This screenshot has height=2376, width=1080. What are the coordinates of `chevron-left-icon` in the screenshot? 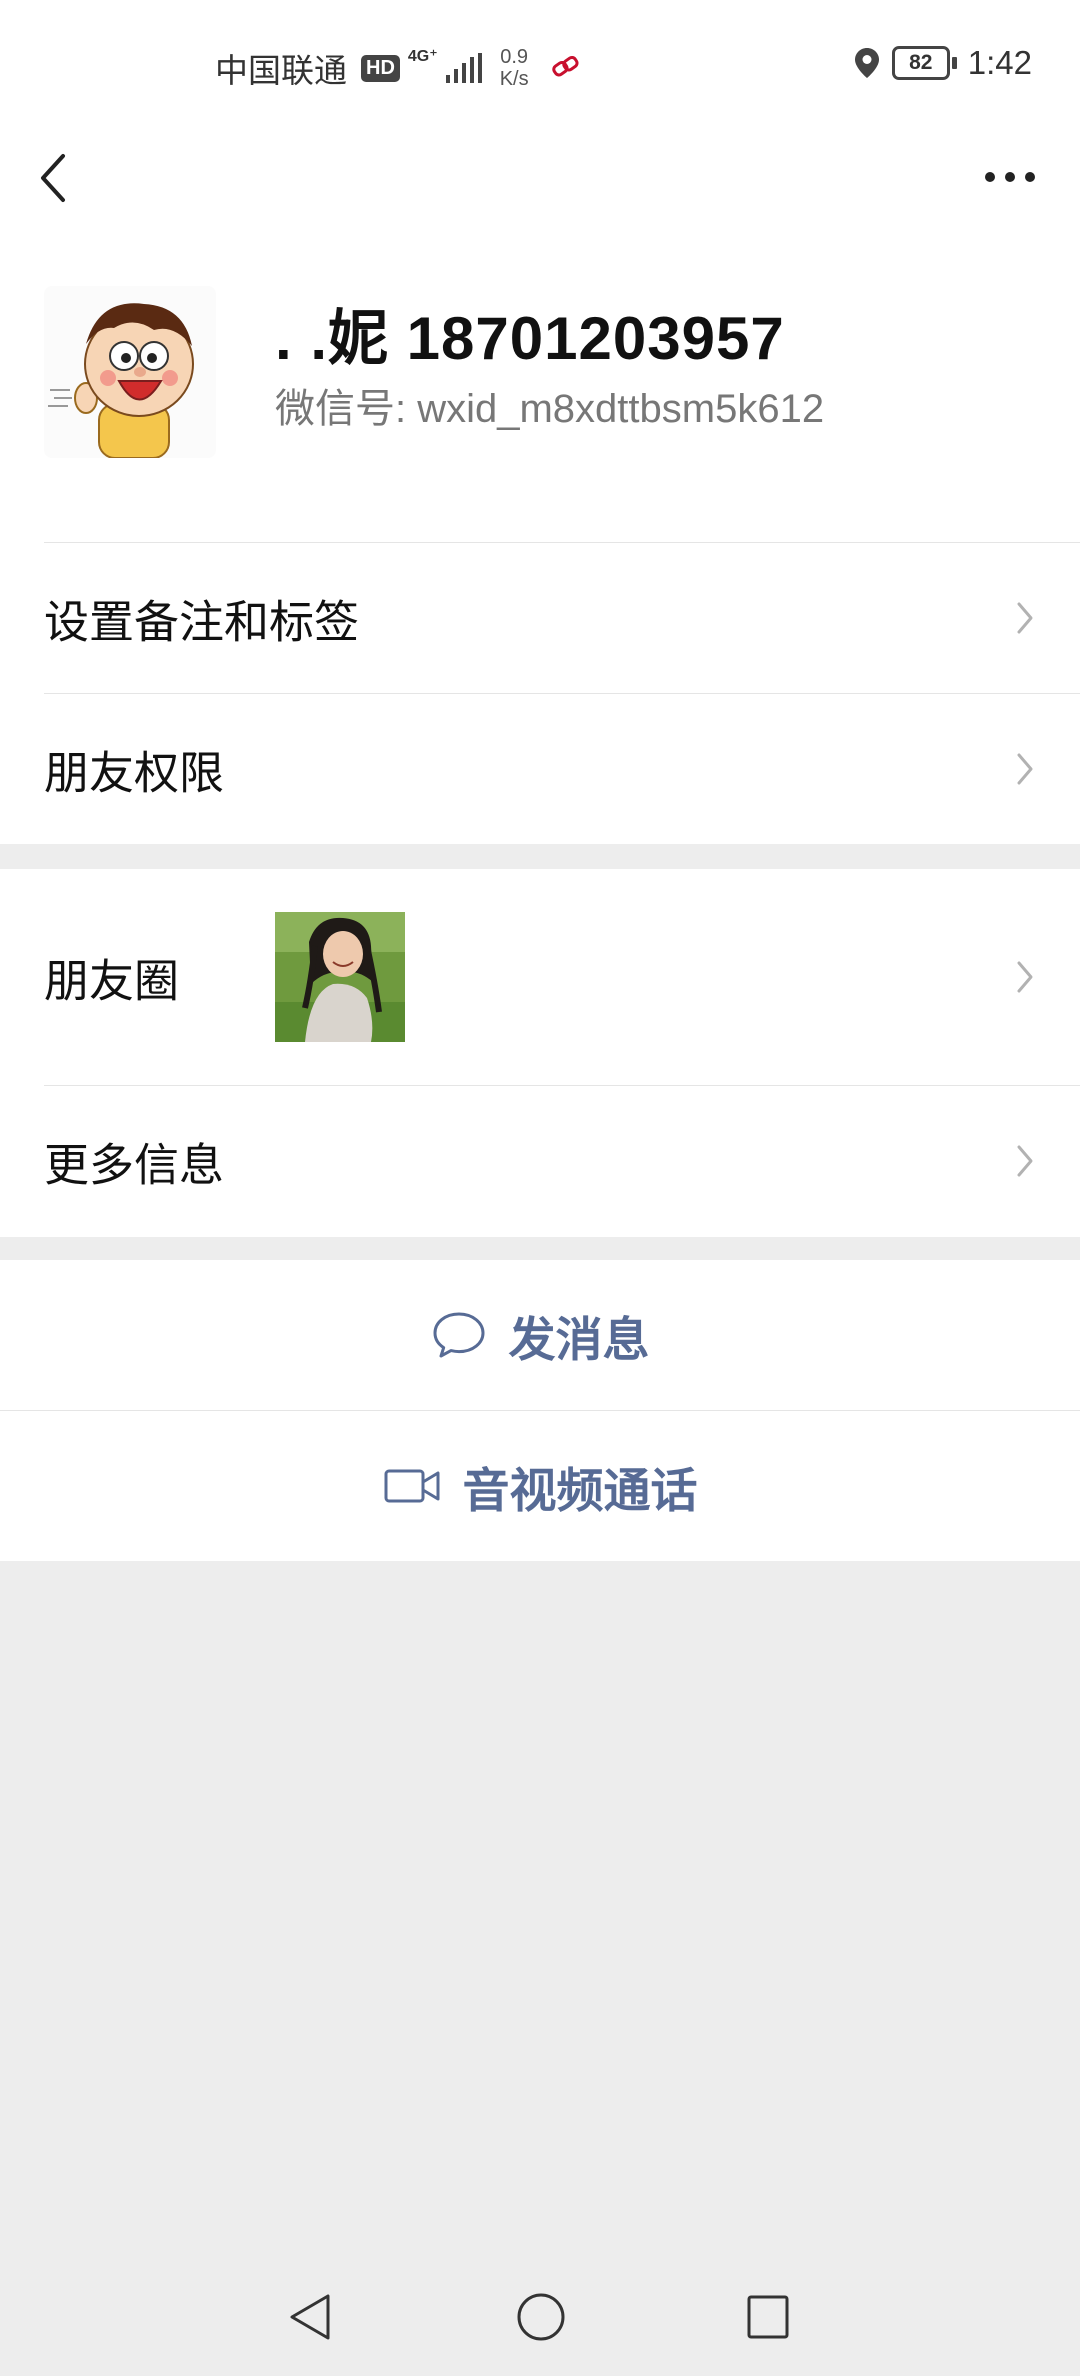 It's located at (53, 178).